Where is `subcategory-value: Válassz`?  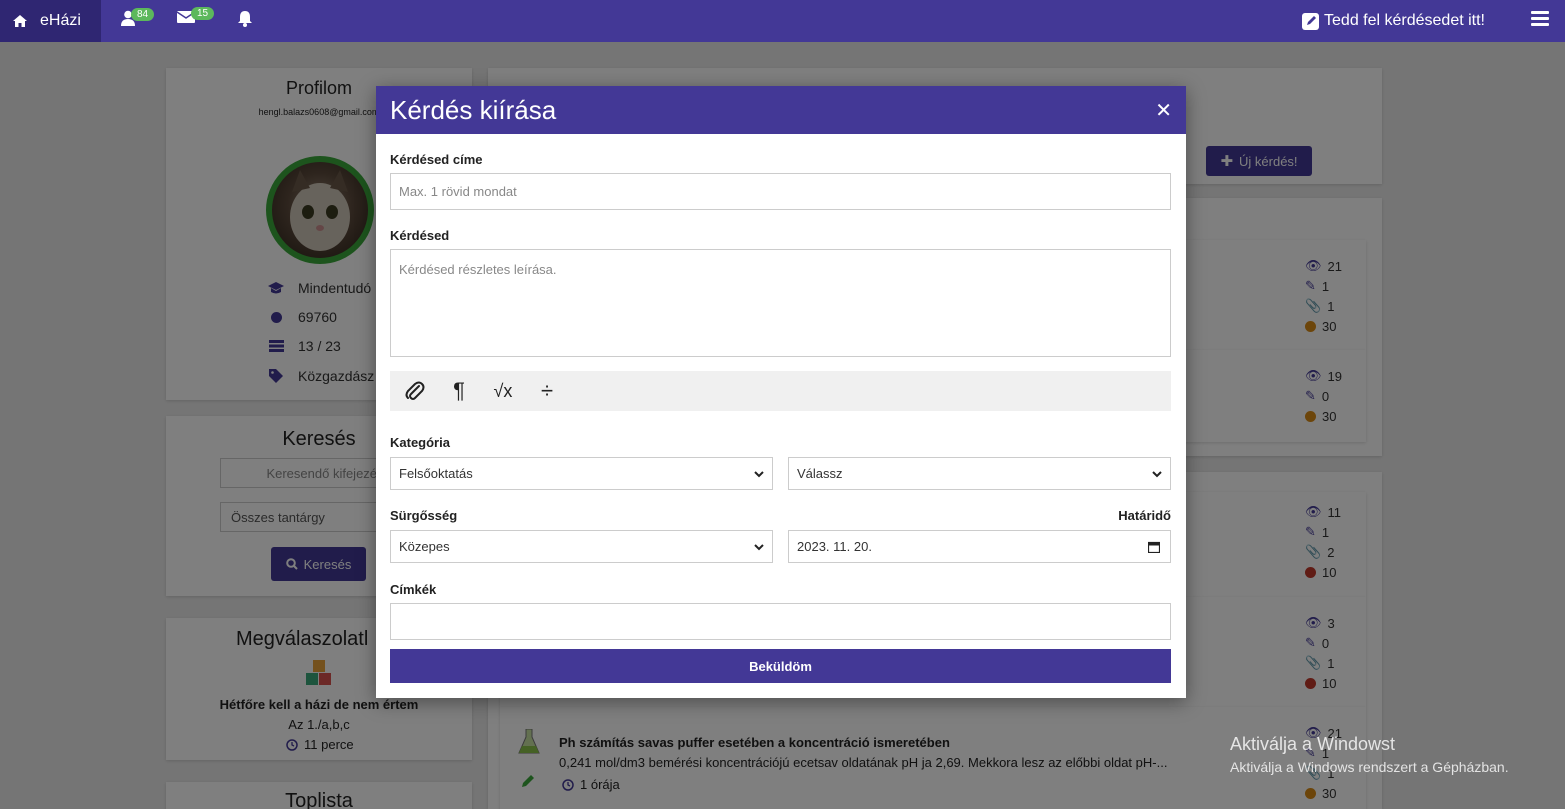 subcategory-value: Válassz is located at coordinates (820, 473).